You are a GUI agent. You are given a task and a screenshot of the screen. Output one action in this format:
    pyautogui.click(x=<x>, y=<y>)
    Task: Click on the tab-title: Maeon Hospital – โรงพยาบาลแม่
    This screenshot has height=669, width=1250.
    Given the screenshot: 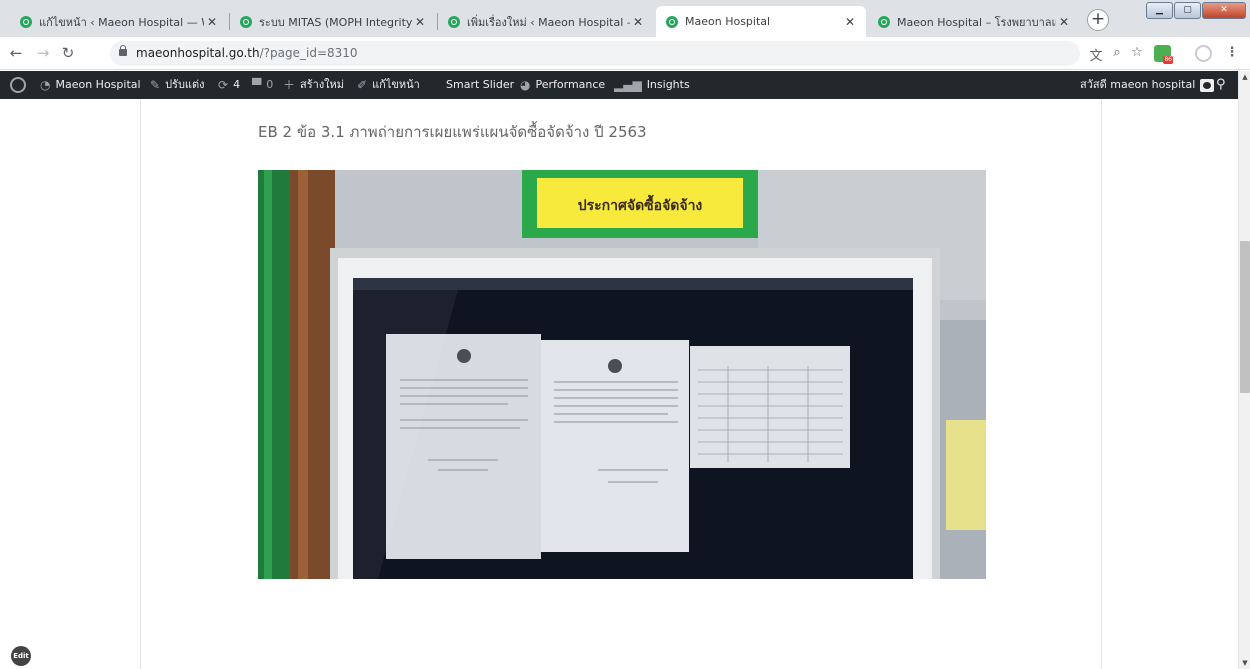 What is the action you would take?
    pyautogui.click(x=976, y=22)
    